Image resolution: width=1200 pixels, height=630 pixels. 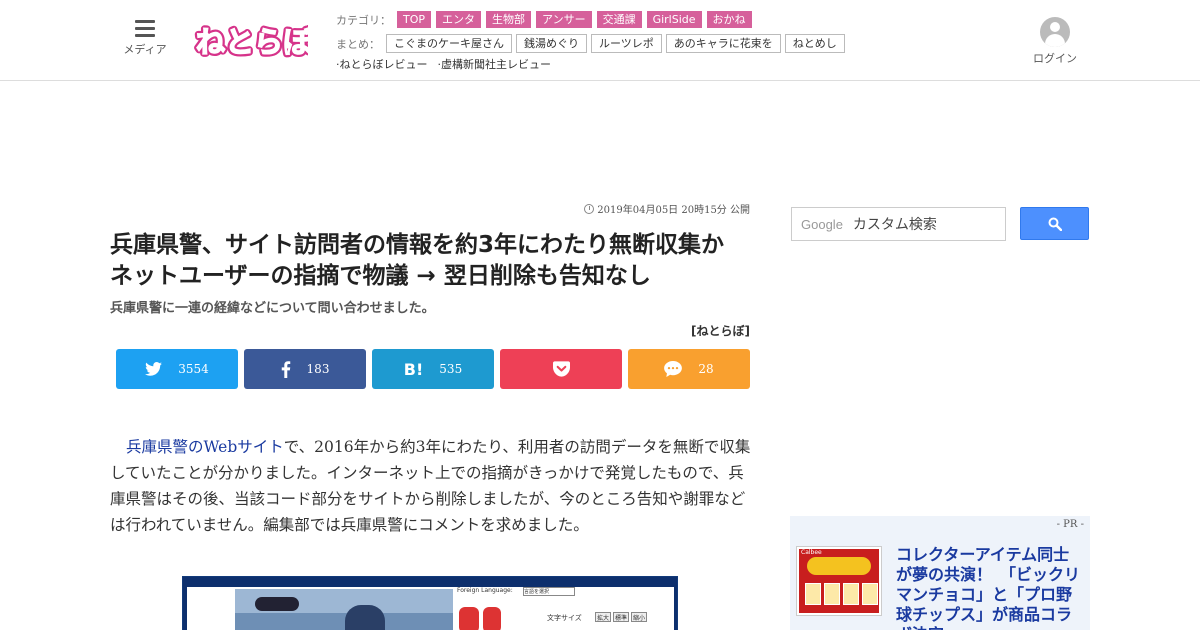 What do you see at coordinates (551, 43) in the screenshot?
I see `matome-sento: 銭湯めぐり` at bounding box center [551, 43].